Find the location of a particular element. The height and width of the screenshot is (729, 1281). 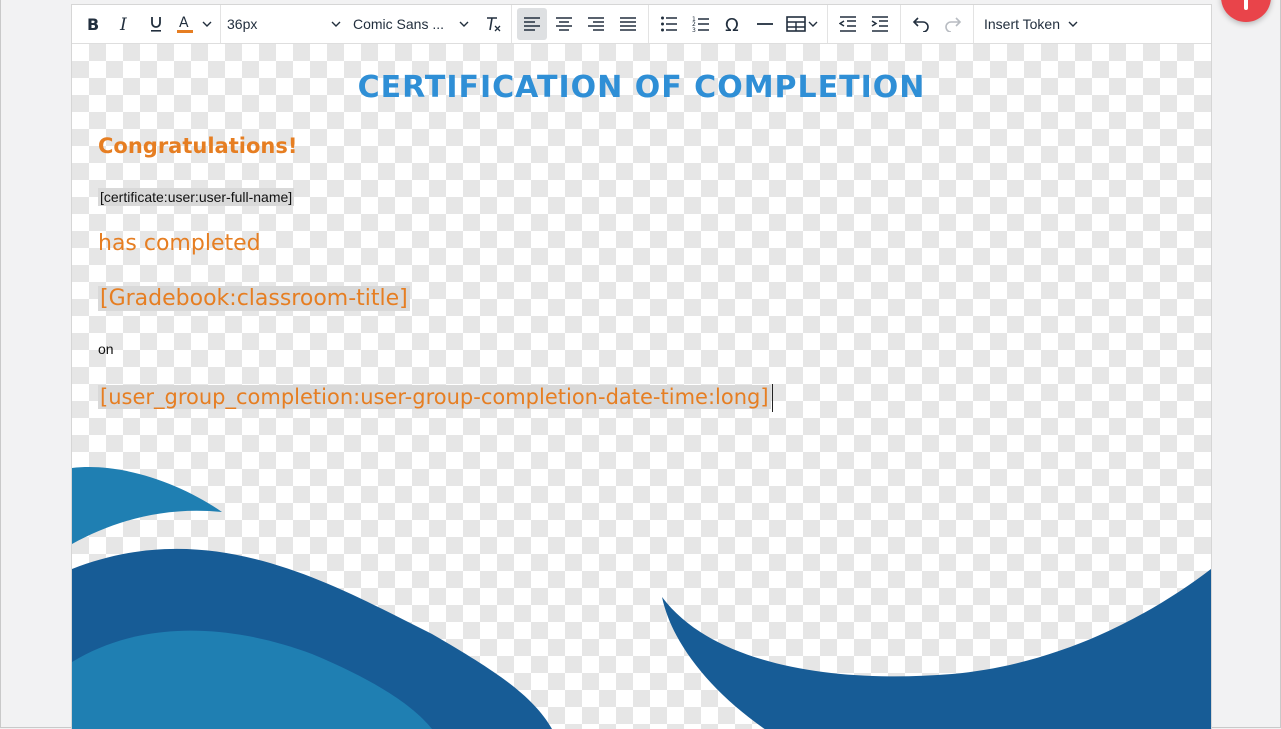

bullet-list-icon is located at coordinates (669, 24).